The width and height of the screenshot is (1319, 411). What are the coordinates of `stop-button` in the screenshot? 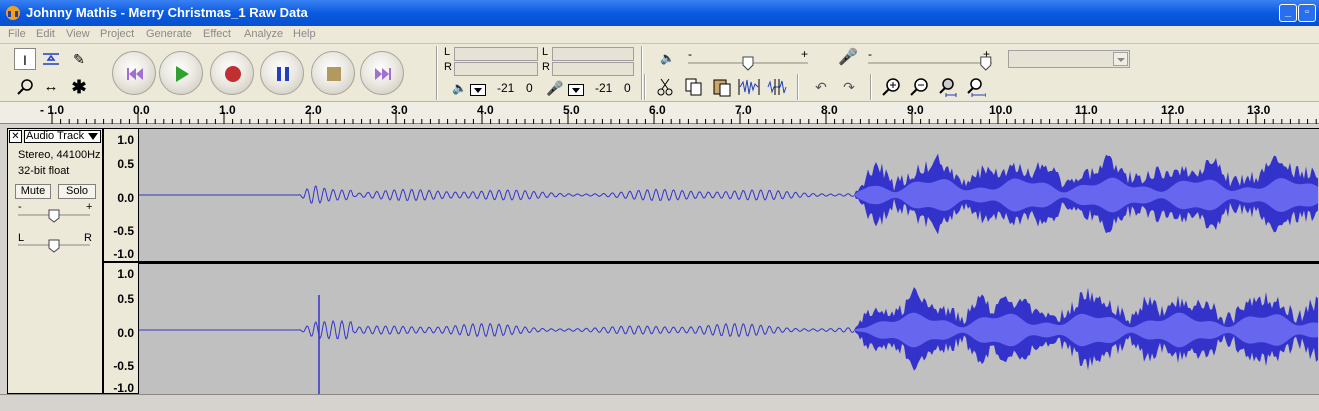 It's located at (333, 73).